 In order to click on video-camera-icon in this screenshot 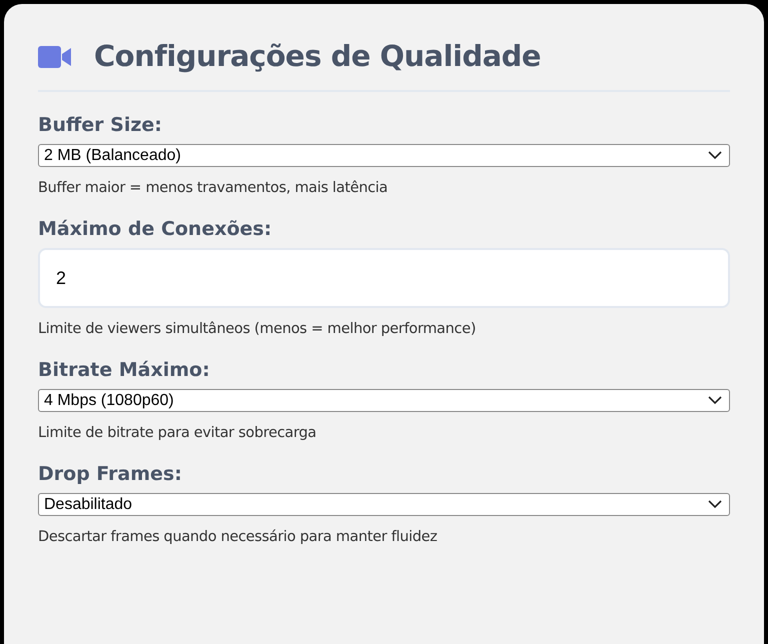, I will do `click(55, 57)`.